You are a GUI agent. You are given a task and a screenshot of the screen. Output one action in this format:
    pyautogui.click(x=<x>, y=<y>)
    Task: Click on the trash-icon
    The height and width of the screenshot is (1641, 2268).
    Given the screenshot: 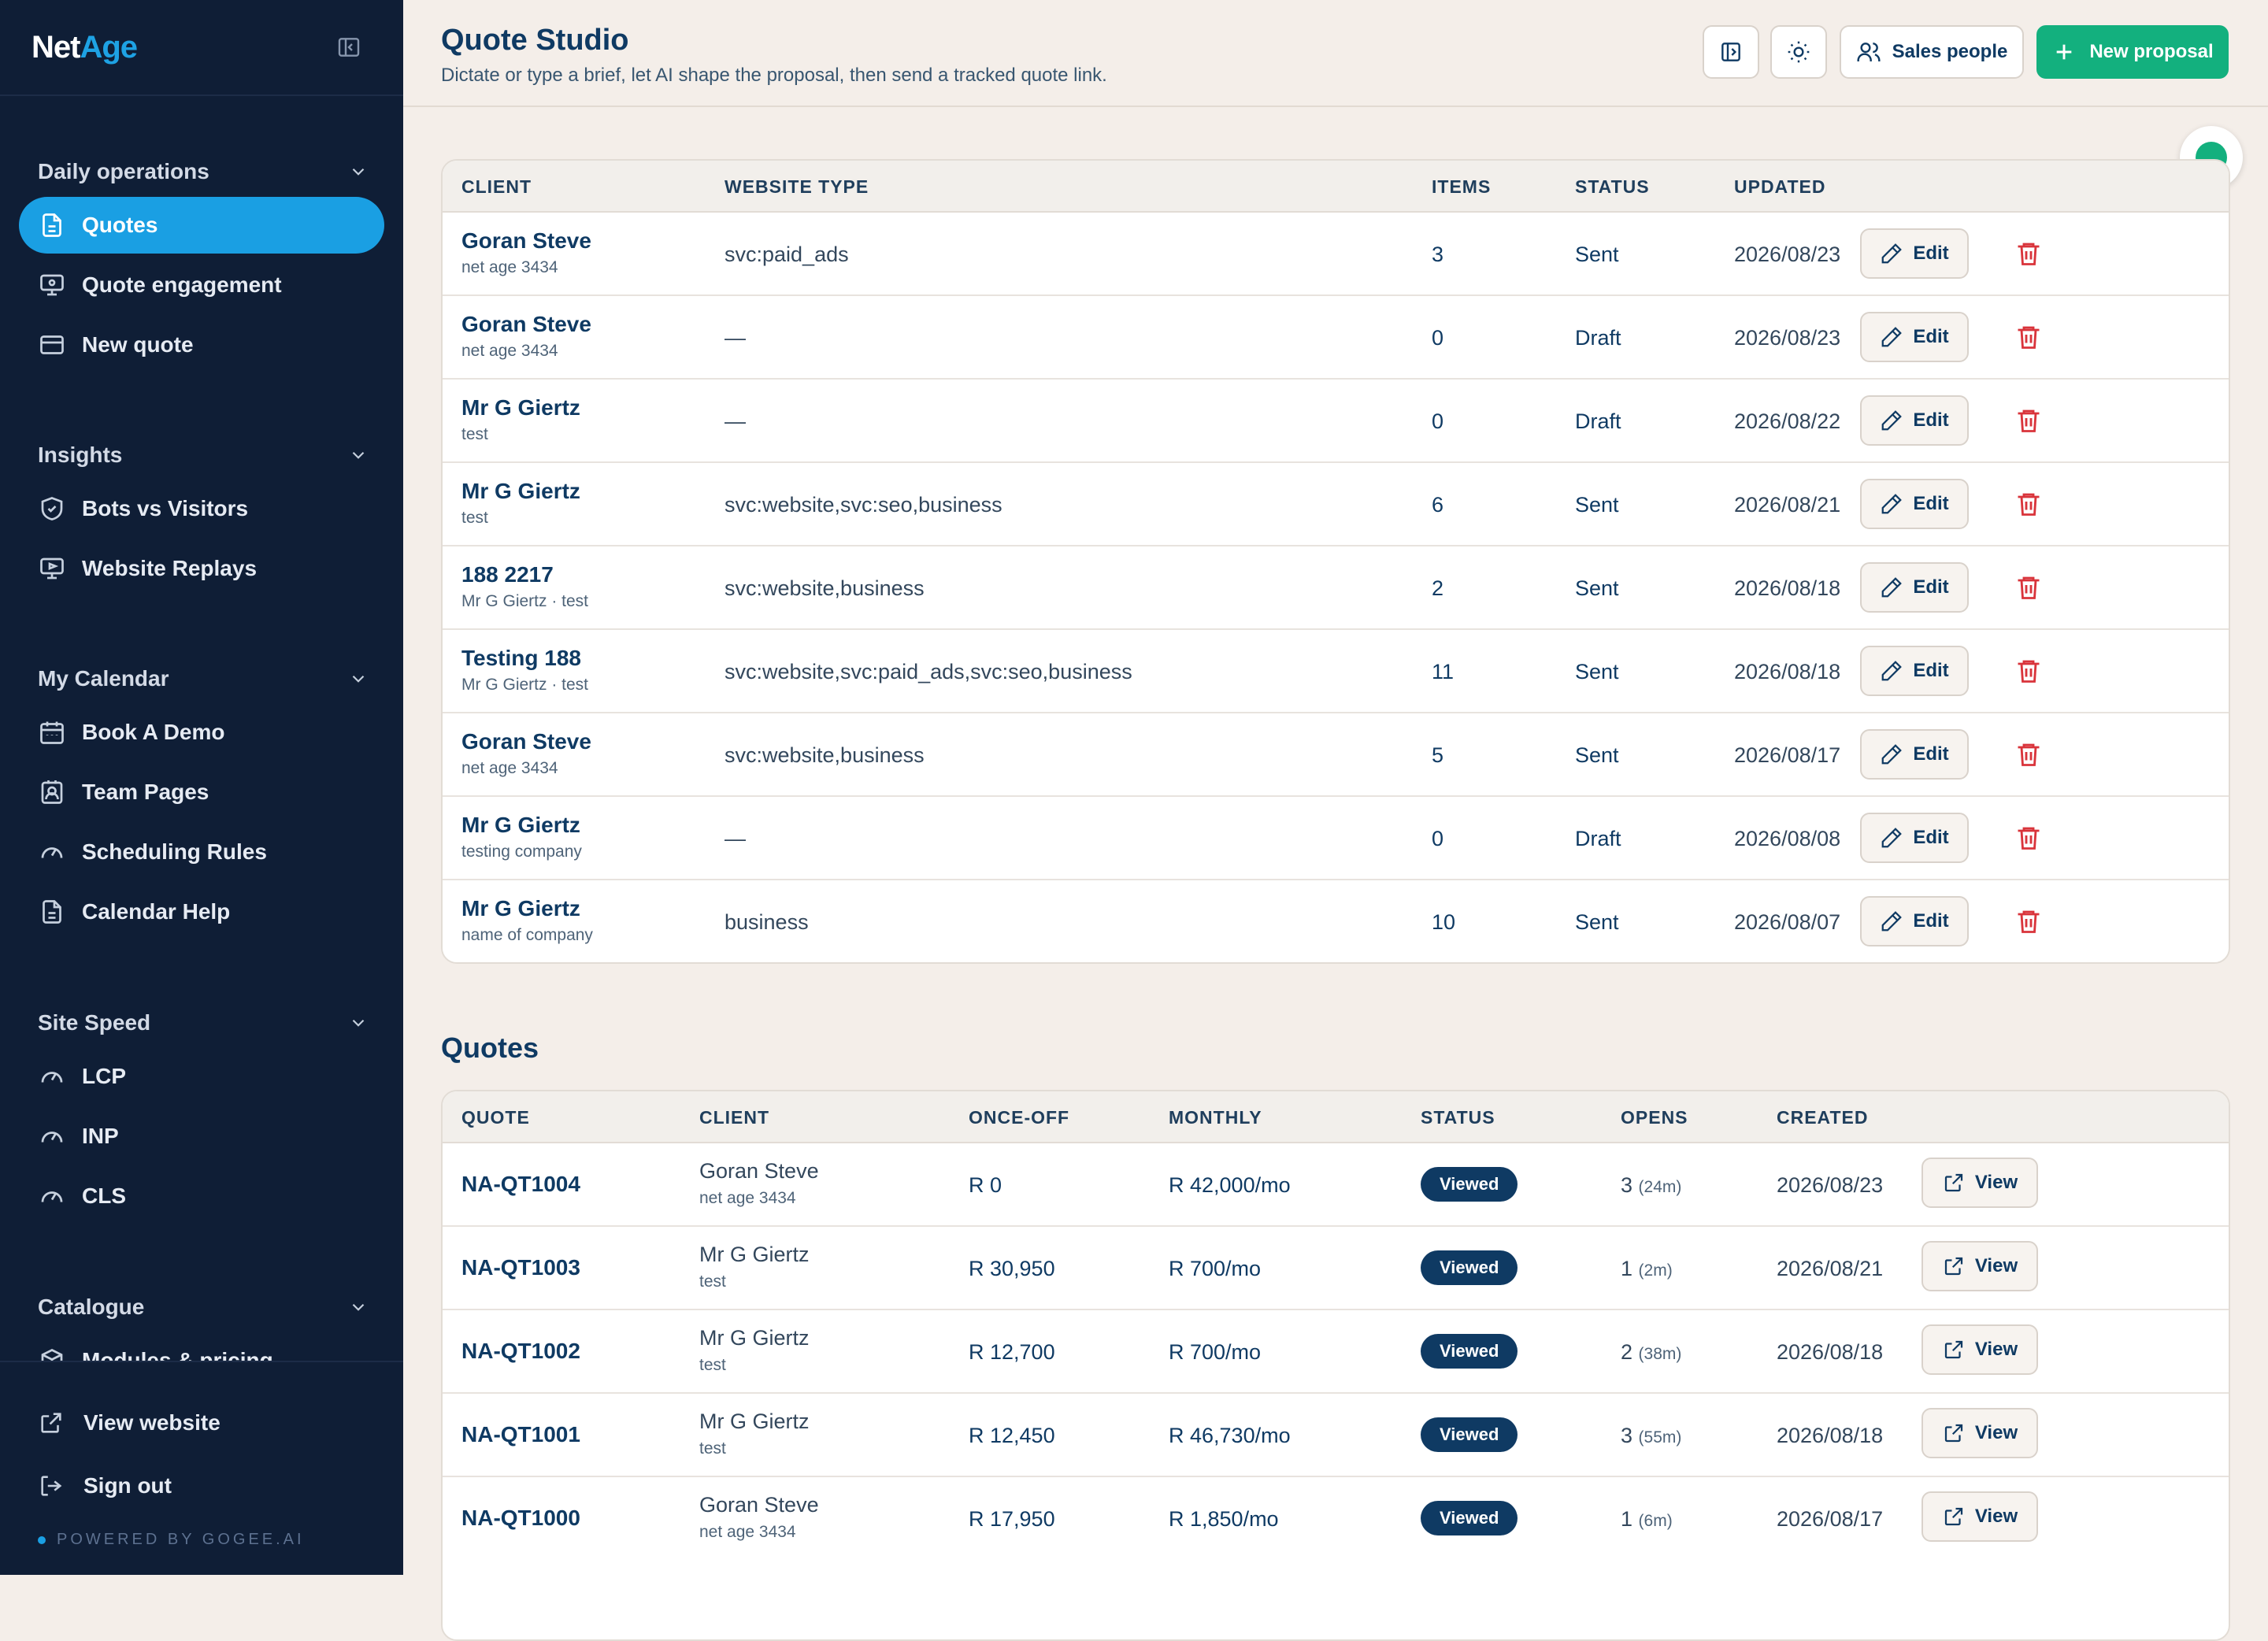 What is the action you would take?
    pyautogui.click(x=2029, y=754)
    